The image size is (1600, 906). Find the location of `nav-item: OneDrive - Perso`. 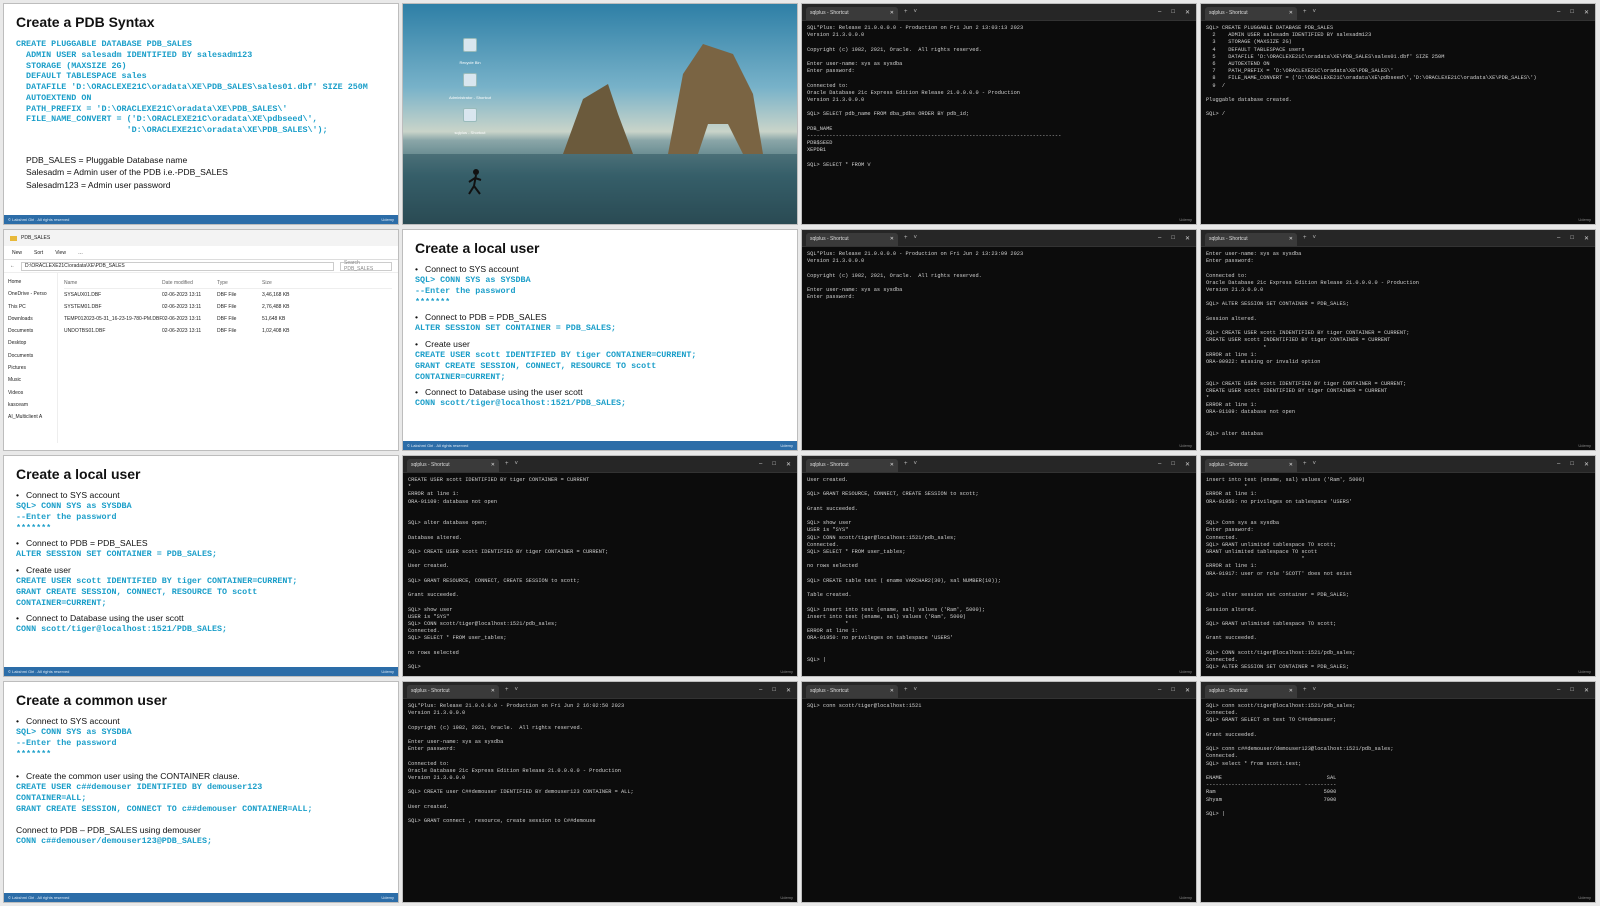

nav-item: OneDrive - Perso is located at coordinates (30, 294).